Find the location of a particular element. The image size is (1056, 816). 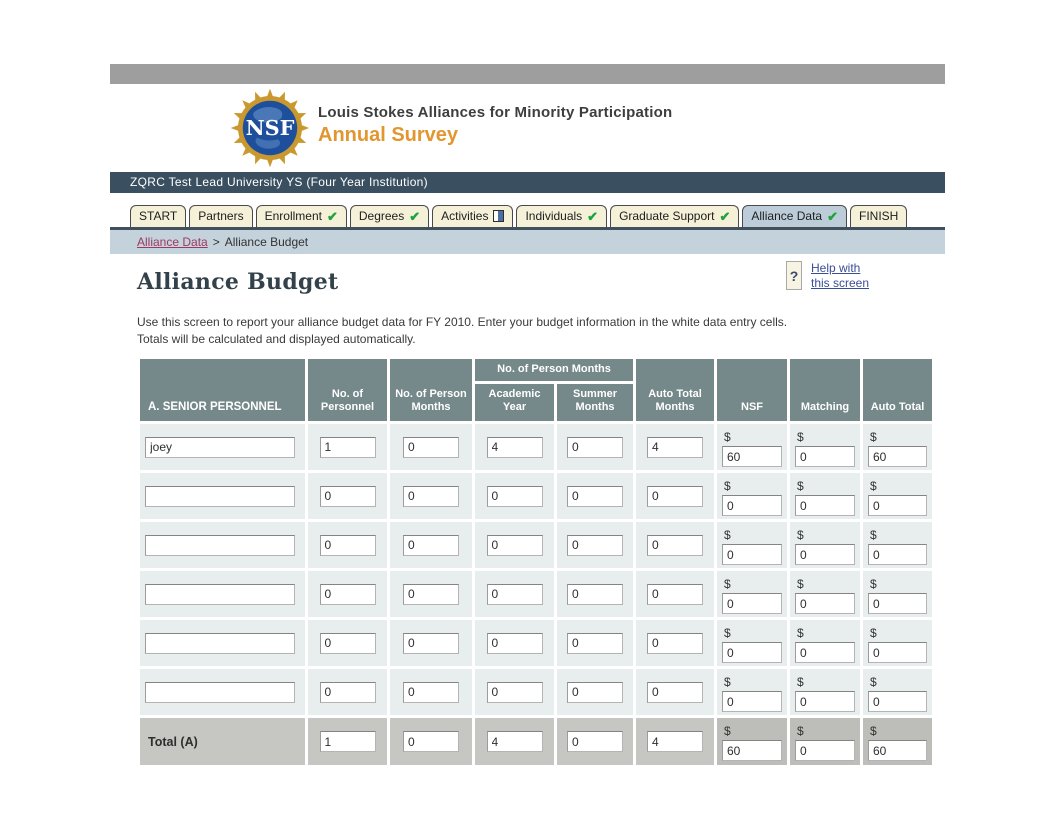

total-matching-input is located at coordinates (825, 750).